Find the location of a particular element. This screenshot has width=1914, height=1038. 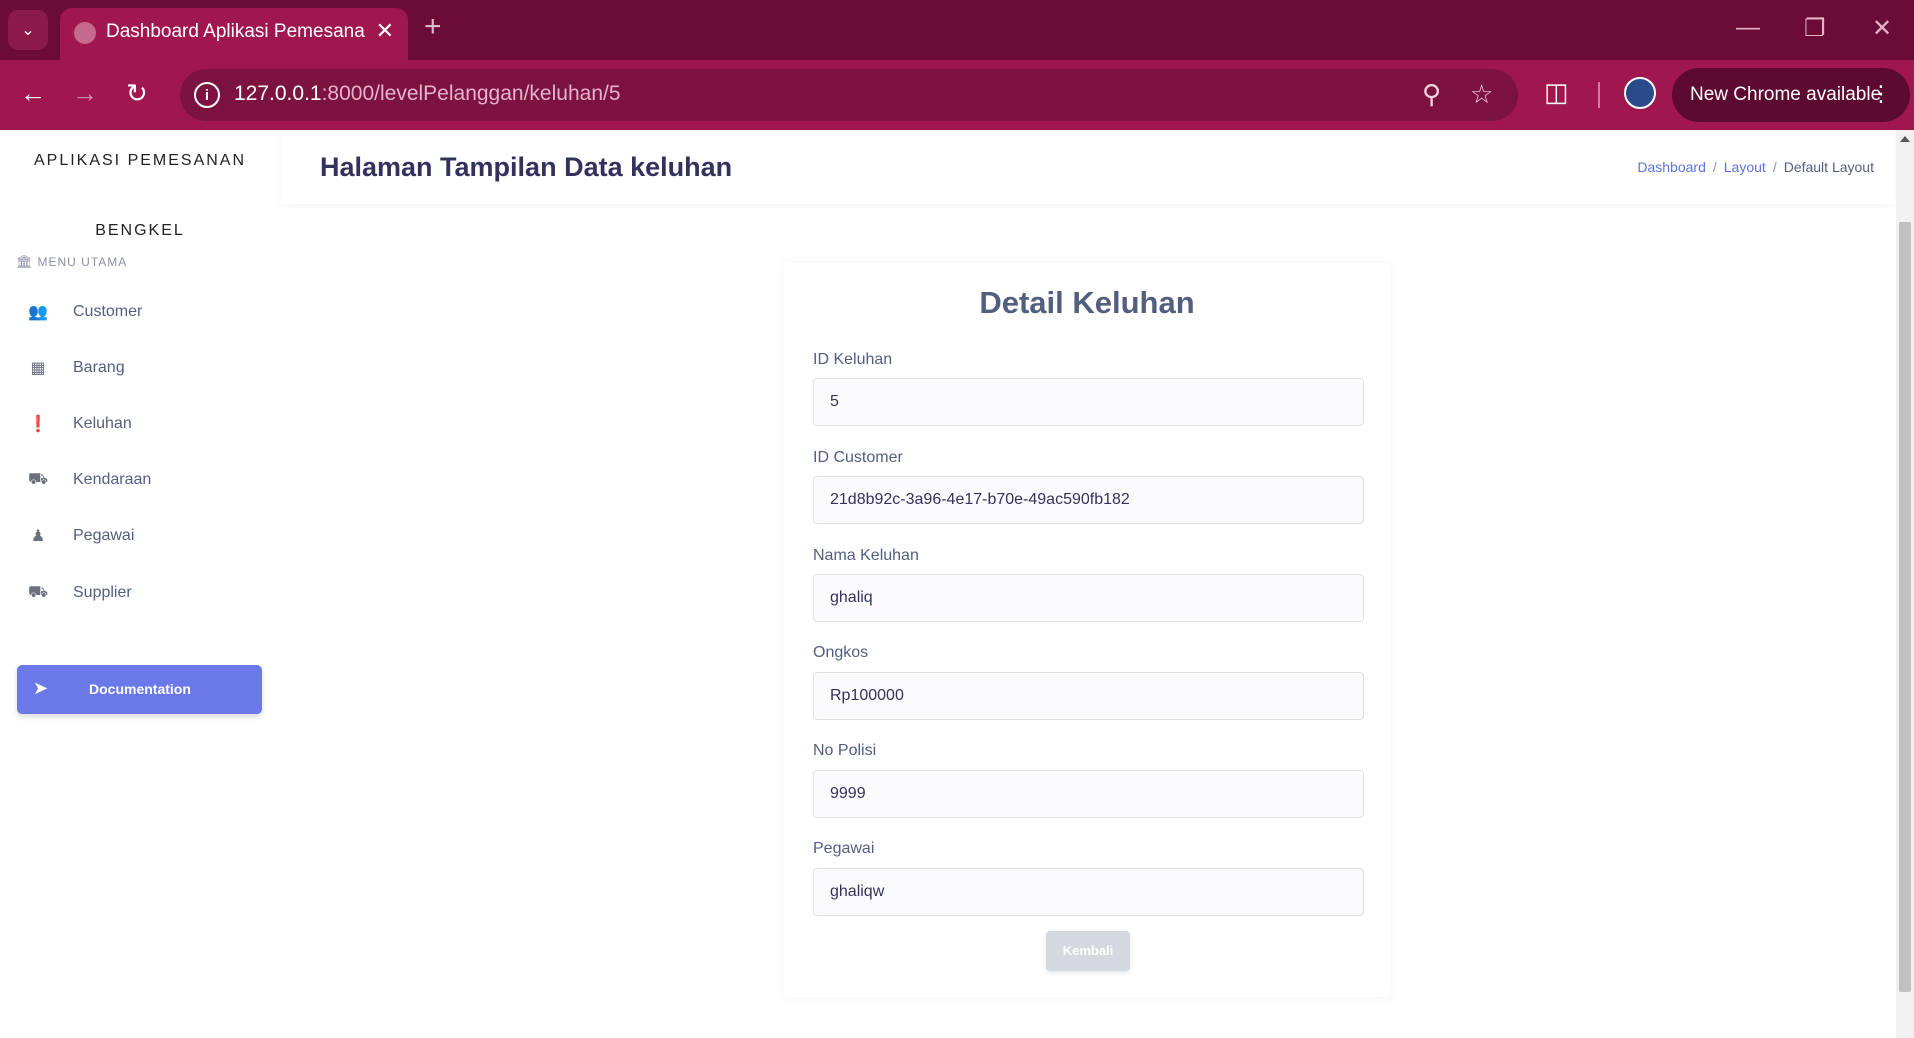

sidebar-item-keluhan: ❗ Keluhan is located at coordinates (140, 424).